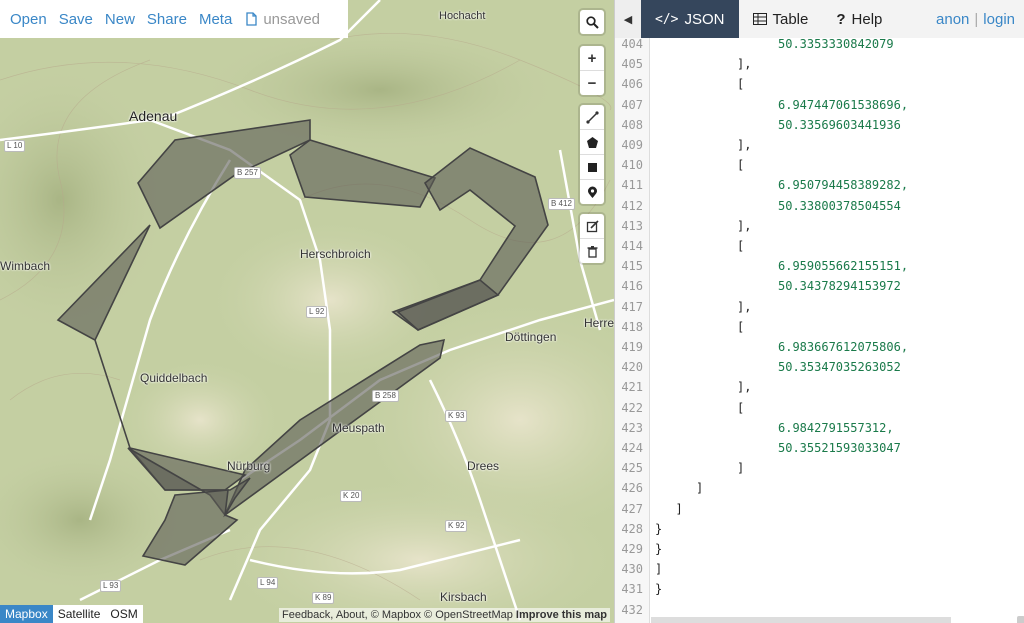 The width and height of the screenshot is (1024, 623). Describe the element at coordinates (120, 19) in the screenshot. I see `new-menu-item: New` at that location.